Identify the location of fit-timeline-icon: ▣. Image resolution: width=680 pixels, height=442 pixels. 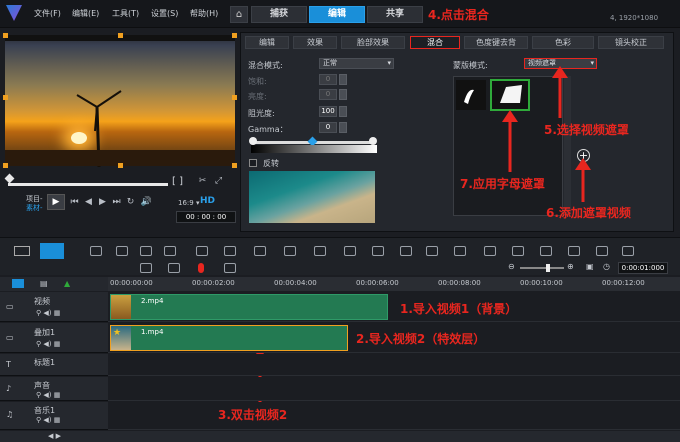
(590, 266).